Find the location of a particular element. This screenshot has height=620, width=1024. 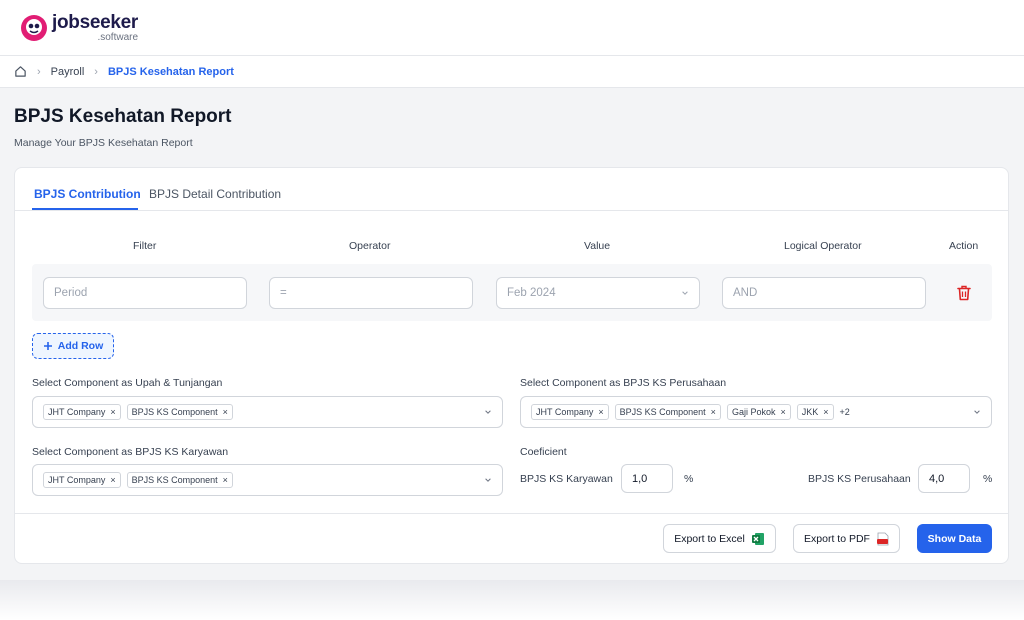

upah-tunjangan-label: Select Component as Upah & Tunjangan is located at coordinates (127, 383).